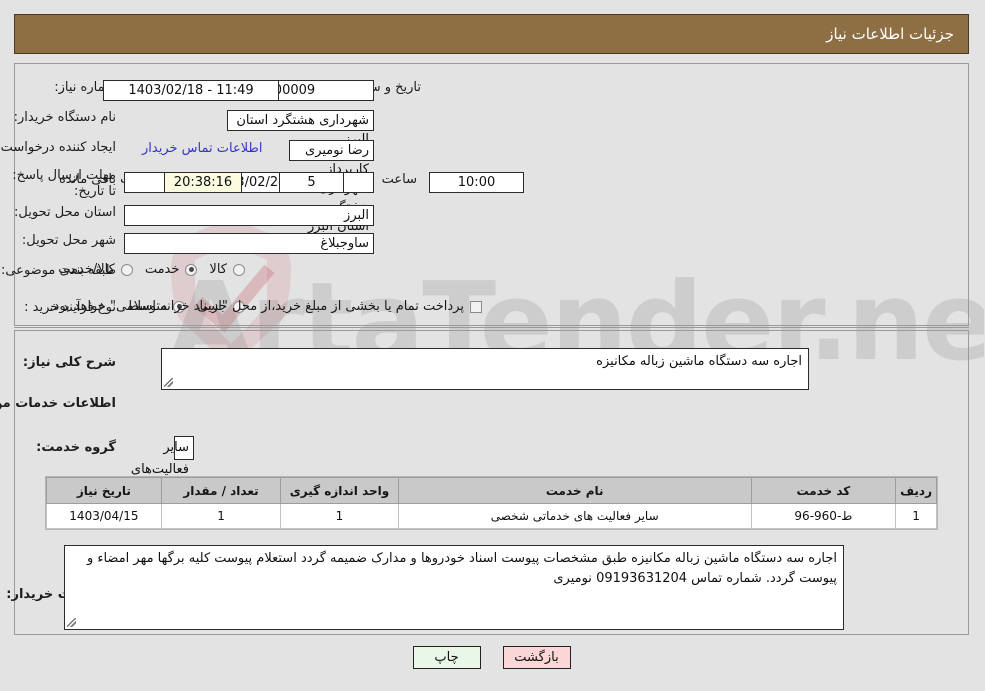 Image resolution: width=985 pixels, height=691 pixels. What do you see at coordinates (127, 269) in the screenshot?
I see `category-radio-kala-khedmat` at bounding box center [127, 269].